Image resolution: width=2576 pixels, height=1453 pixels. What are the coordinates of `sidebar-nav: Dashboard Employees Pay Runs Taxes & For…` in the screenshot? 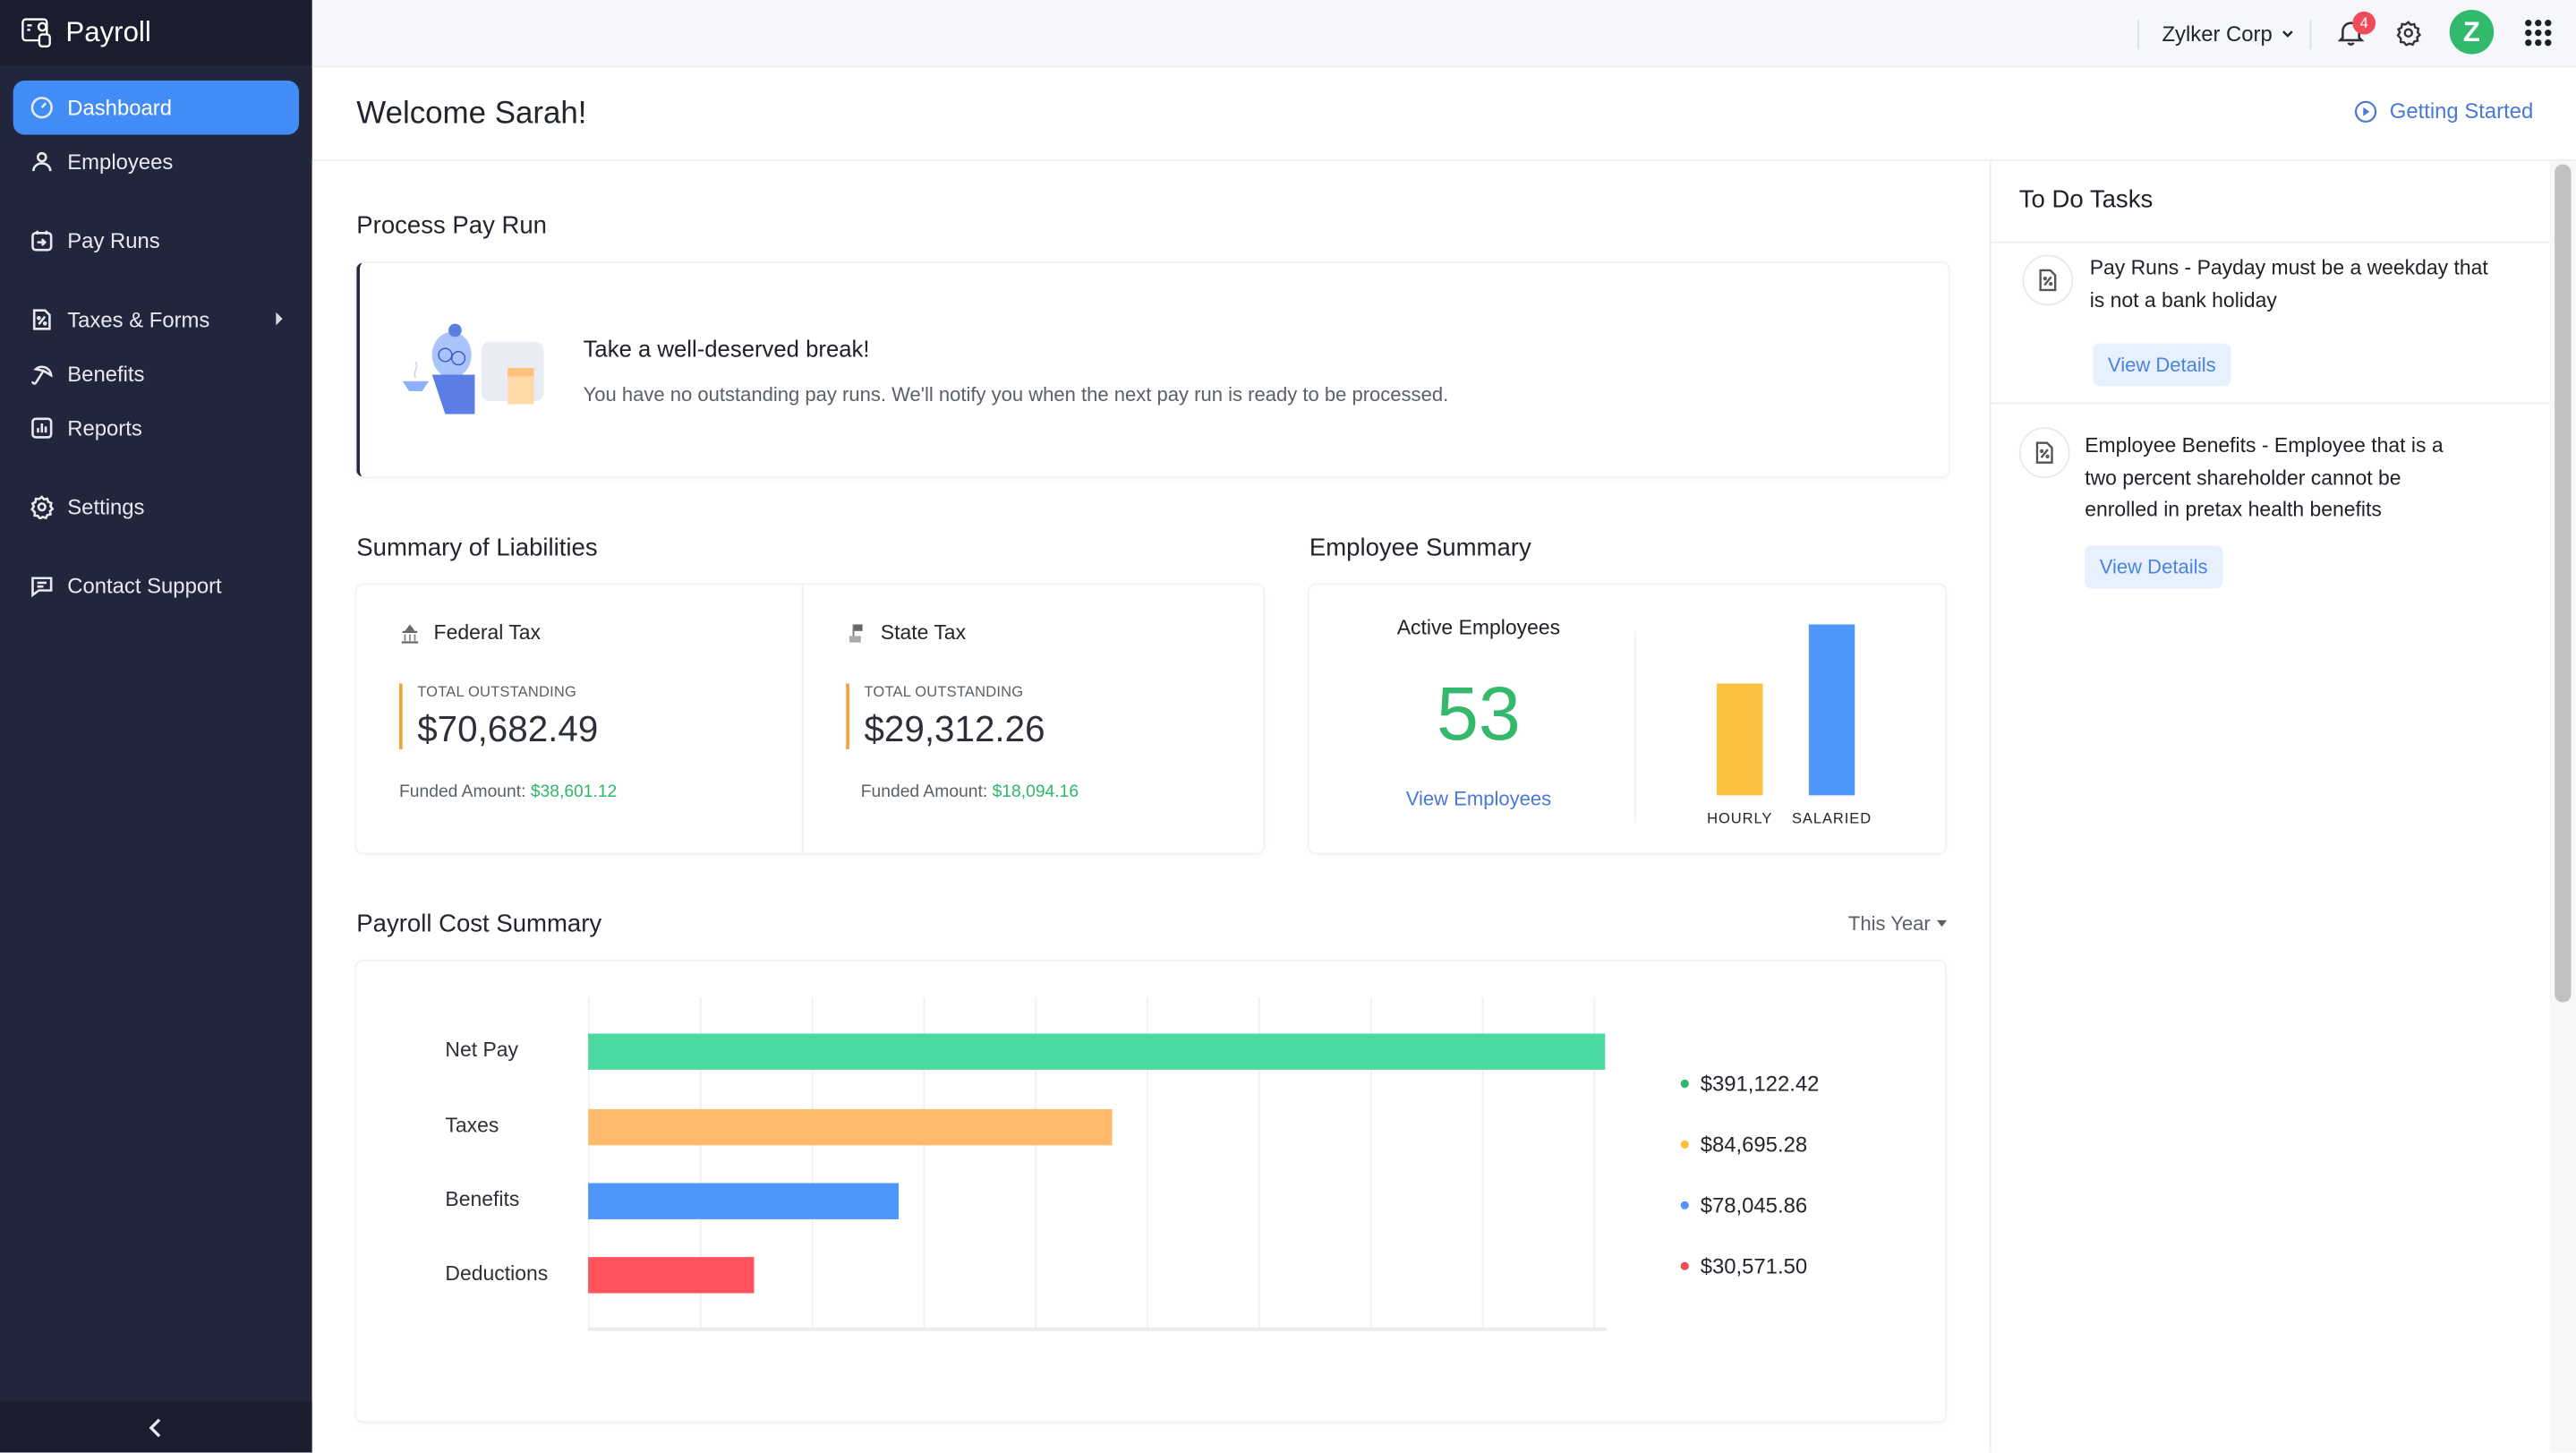 It's located at (156, 338).